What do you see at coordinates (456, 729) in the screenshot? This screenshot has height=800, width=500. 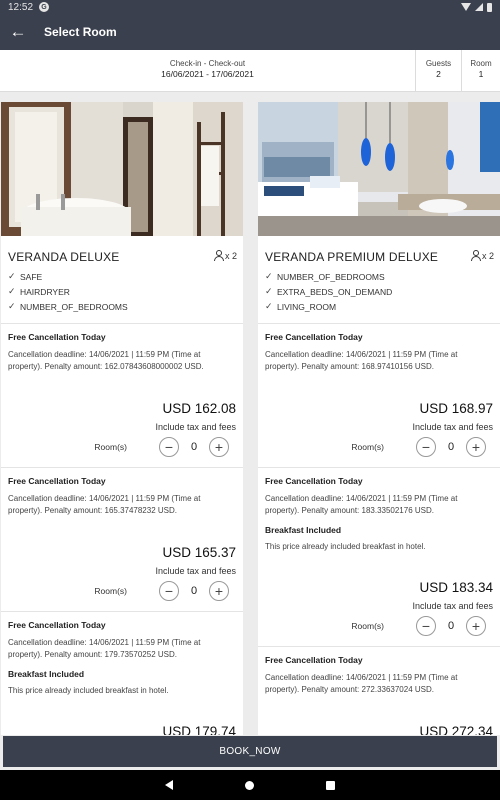 I see `offer-price: USD 272.34` at bounding box center [456, 729].